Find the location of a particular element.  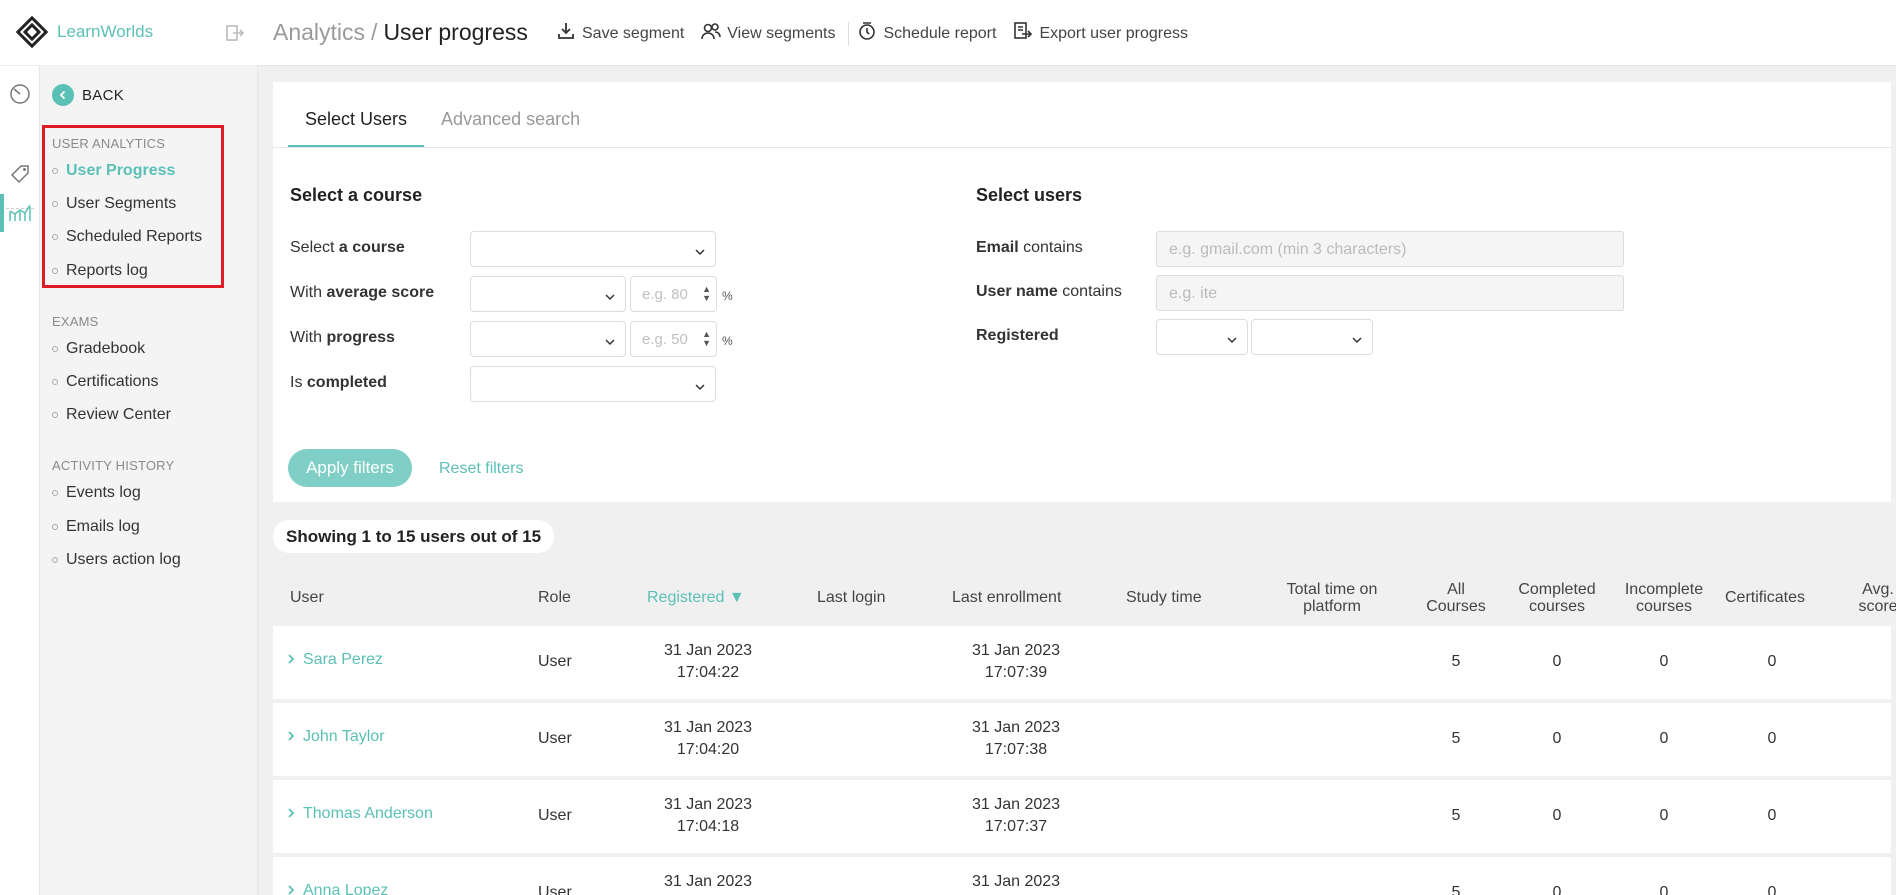

progress-label-strong: progress is located at coordinates (360, 337).